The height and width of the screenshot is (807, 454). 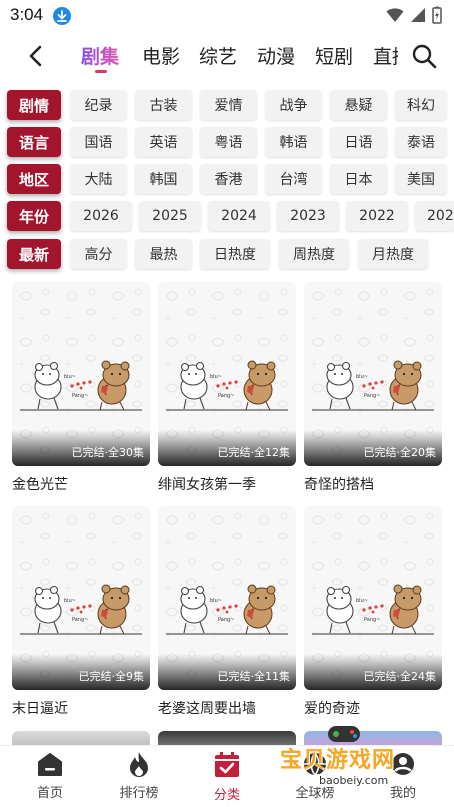 What do you see at coordinates (163, 254) in the screenshot?
I see `filter-chip: 最热` at bounding box center [163, 254].